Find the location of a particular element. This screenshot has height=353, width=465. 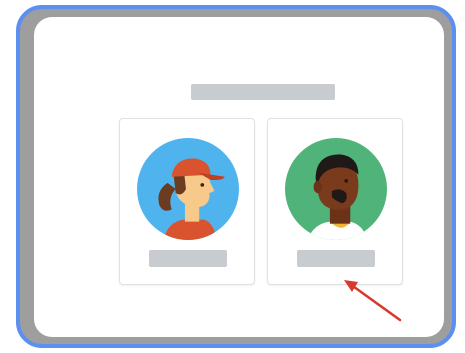

title-placeholder is located at coordinates (263, 92).